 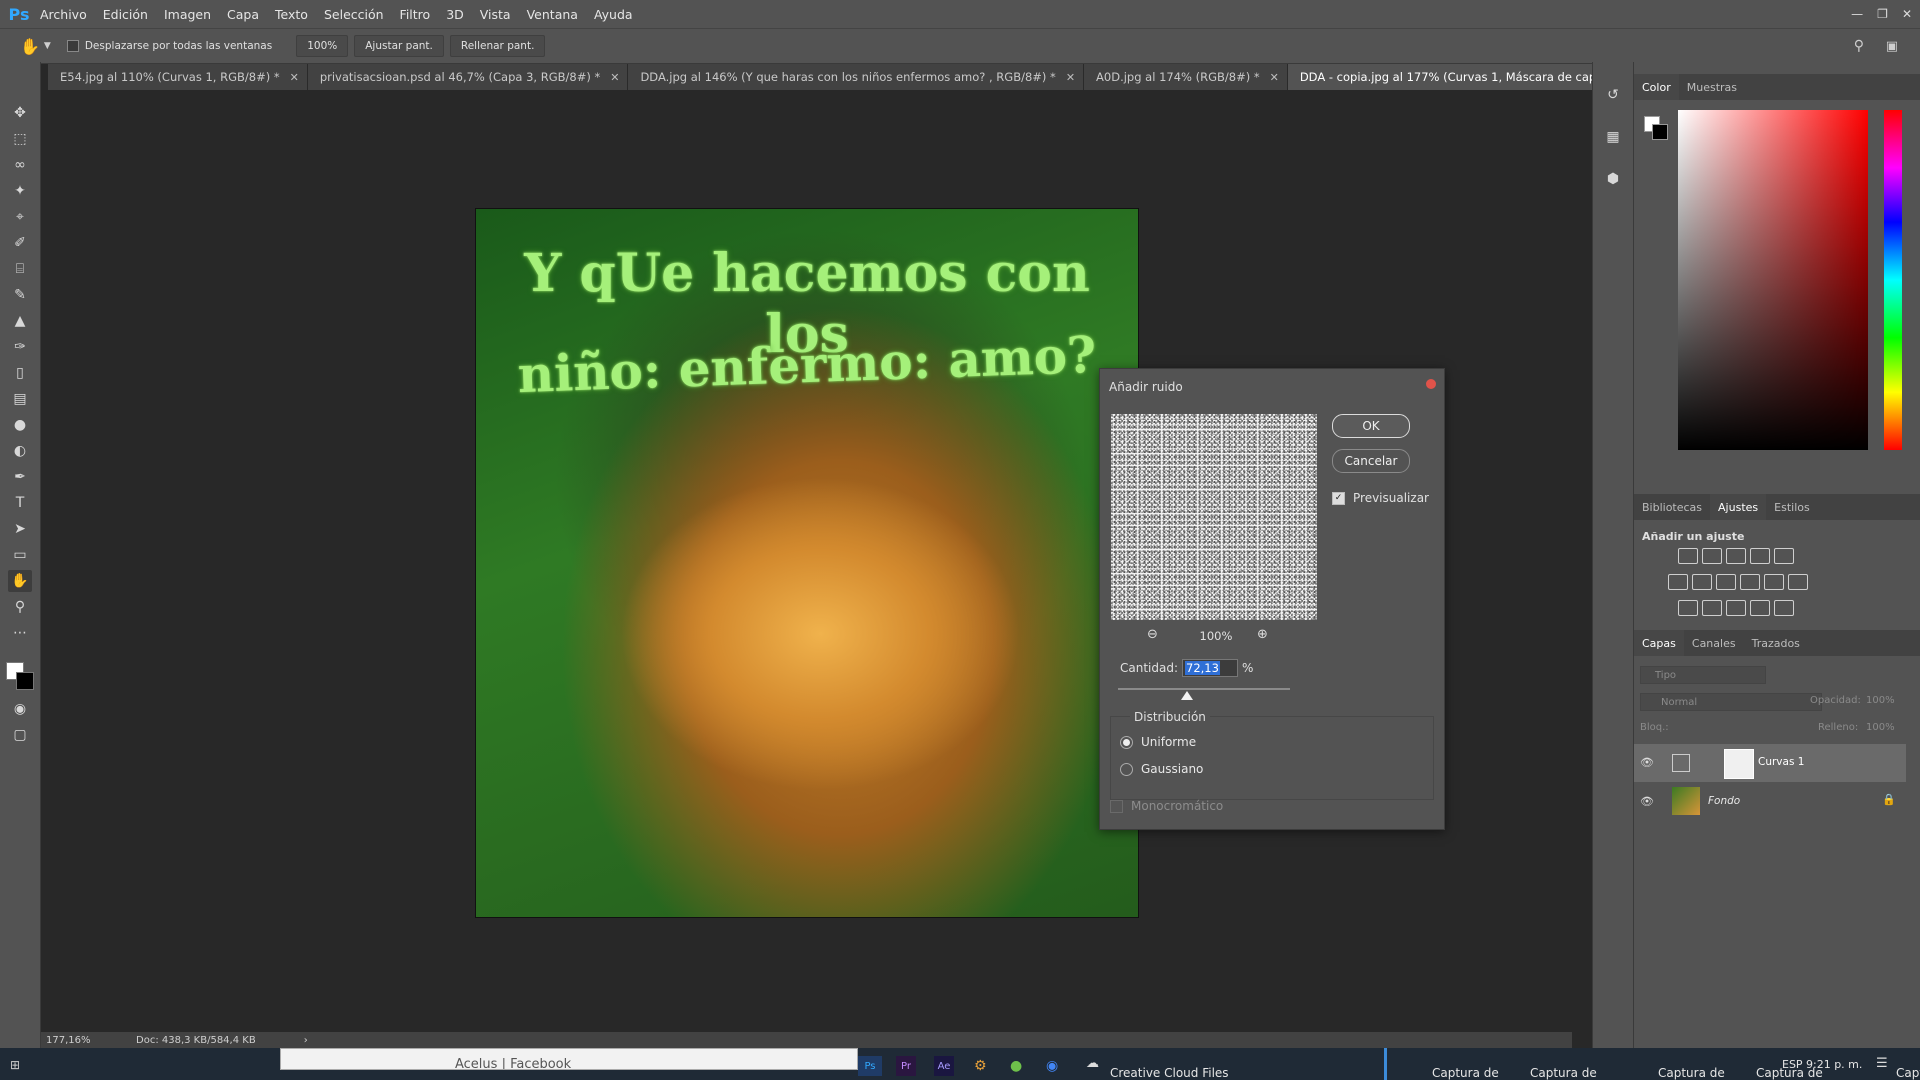 I want to click on status-chevron-icon: ›, so click(x=306, y=1040).